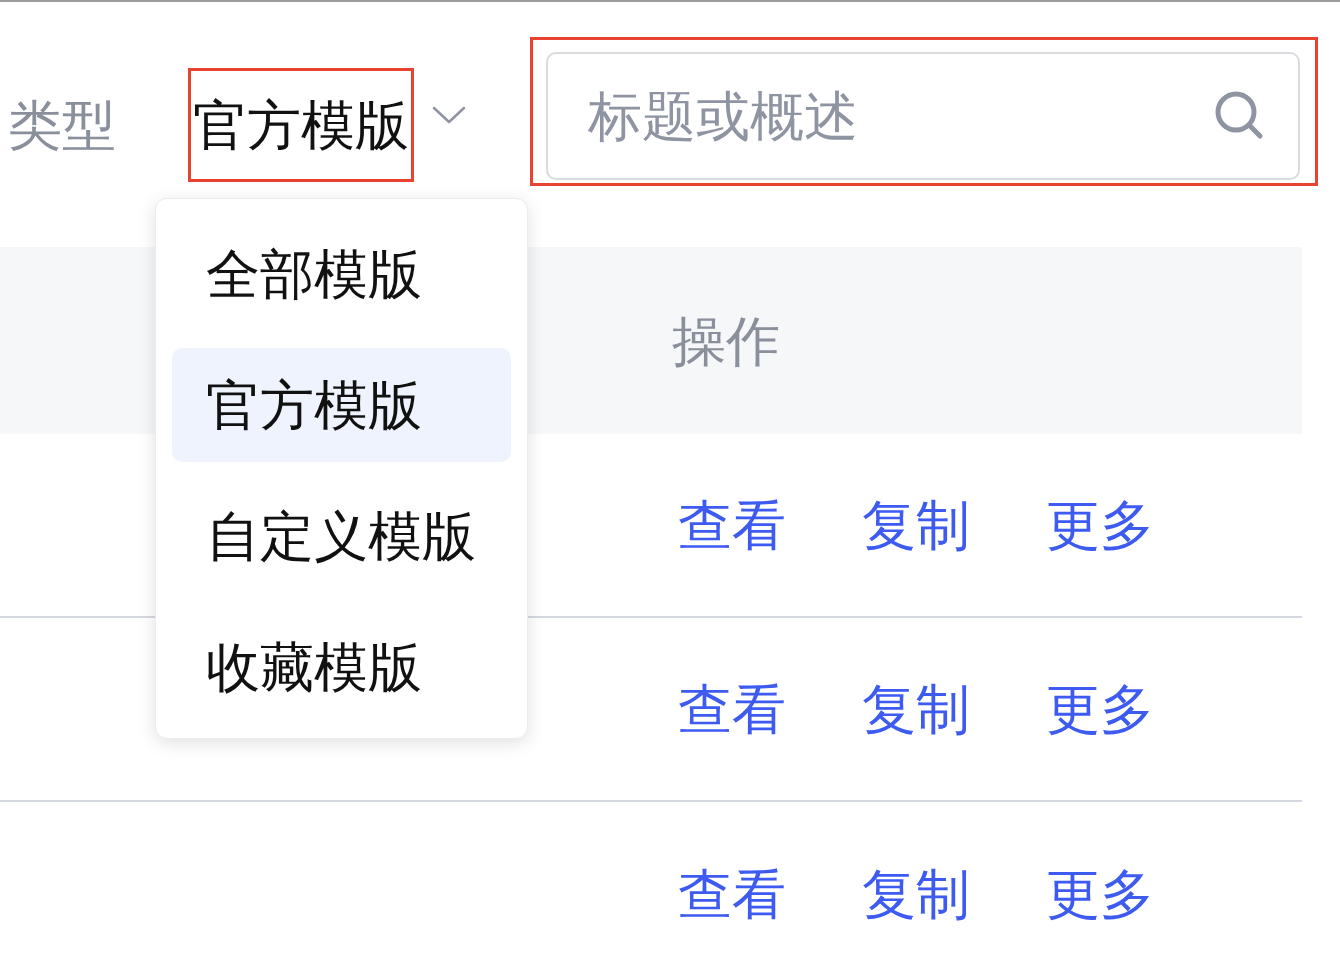  What do you see at coordinates (923, 116) in the screenshot?
I see `search-field: 标题或概述` at bounding box center [923, 116].